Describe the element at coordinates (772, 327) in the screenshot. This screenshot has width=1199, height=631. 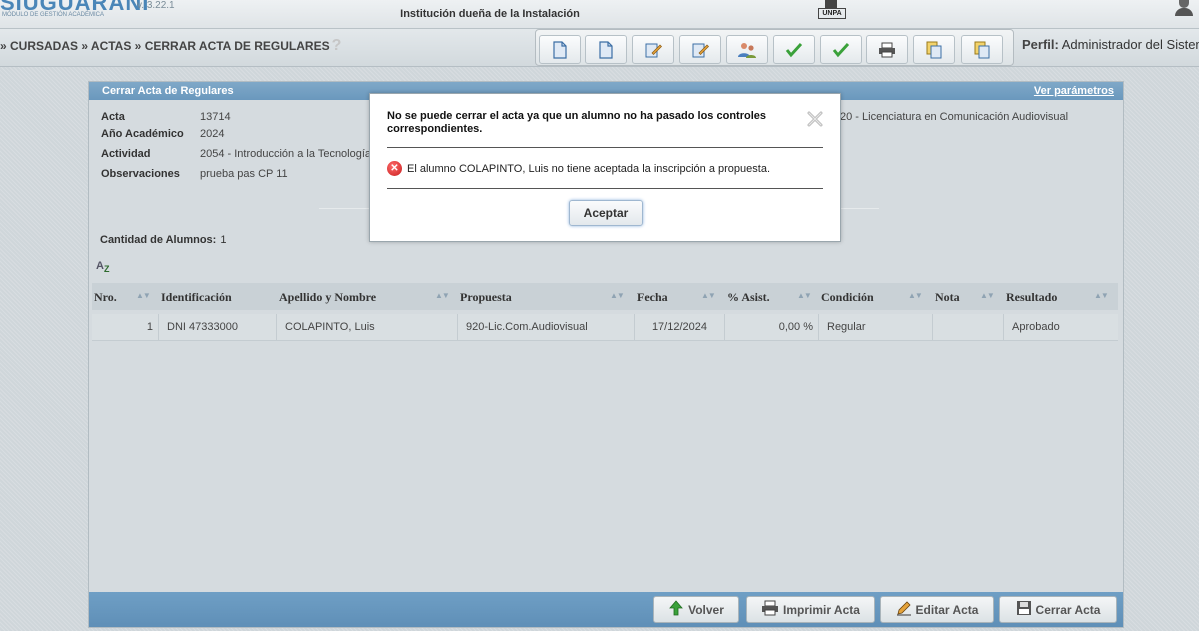
I see `cell-asistencia: 0,00 %` at that location.